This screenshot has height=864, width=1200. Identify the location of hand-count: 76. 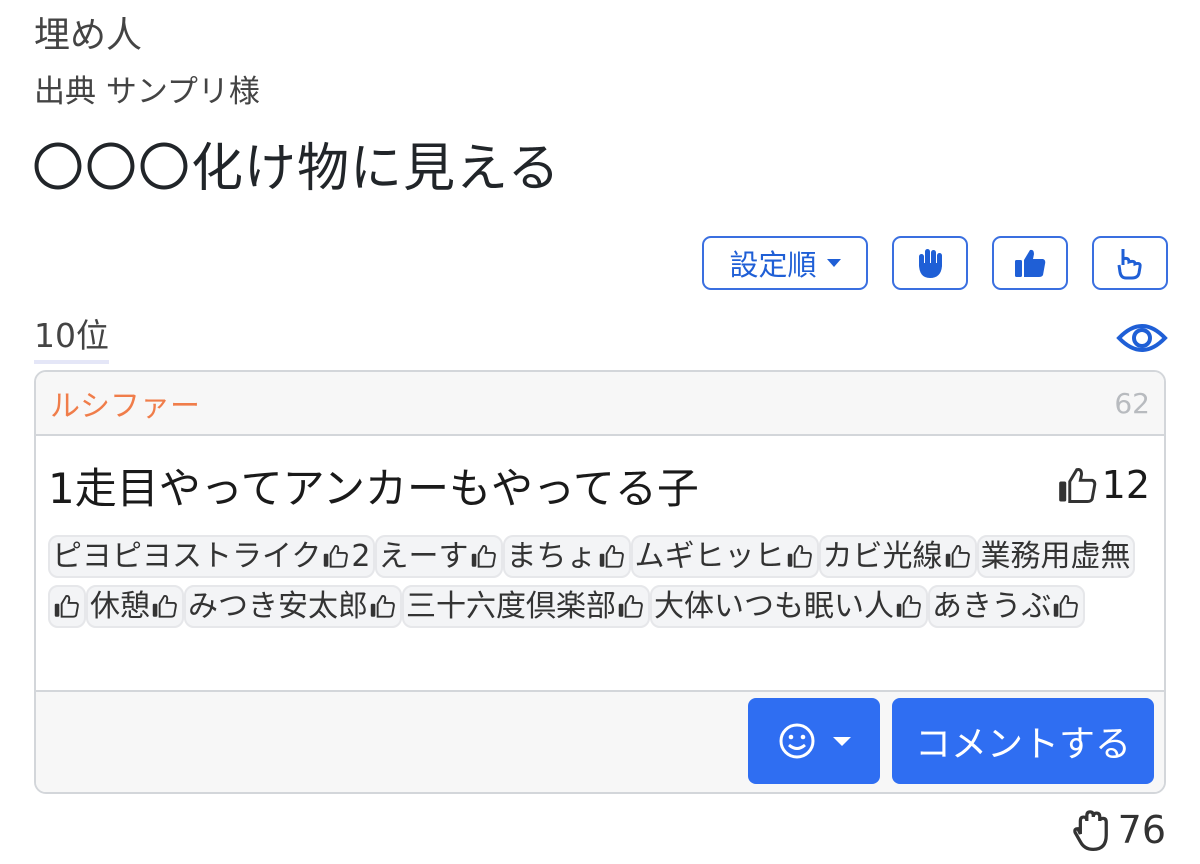
(1118, 830).